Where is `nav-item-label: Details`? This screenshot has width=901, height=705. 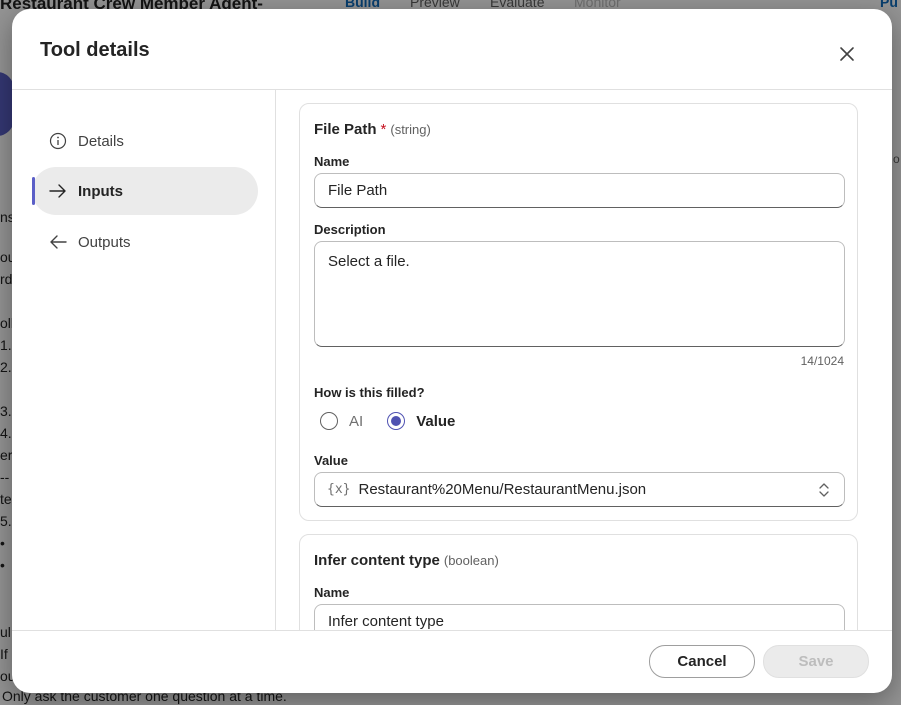 nav-item-label: Details is located at coordinates (101, 141).